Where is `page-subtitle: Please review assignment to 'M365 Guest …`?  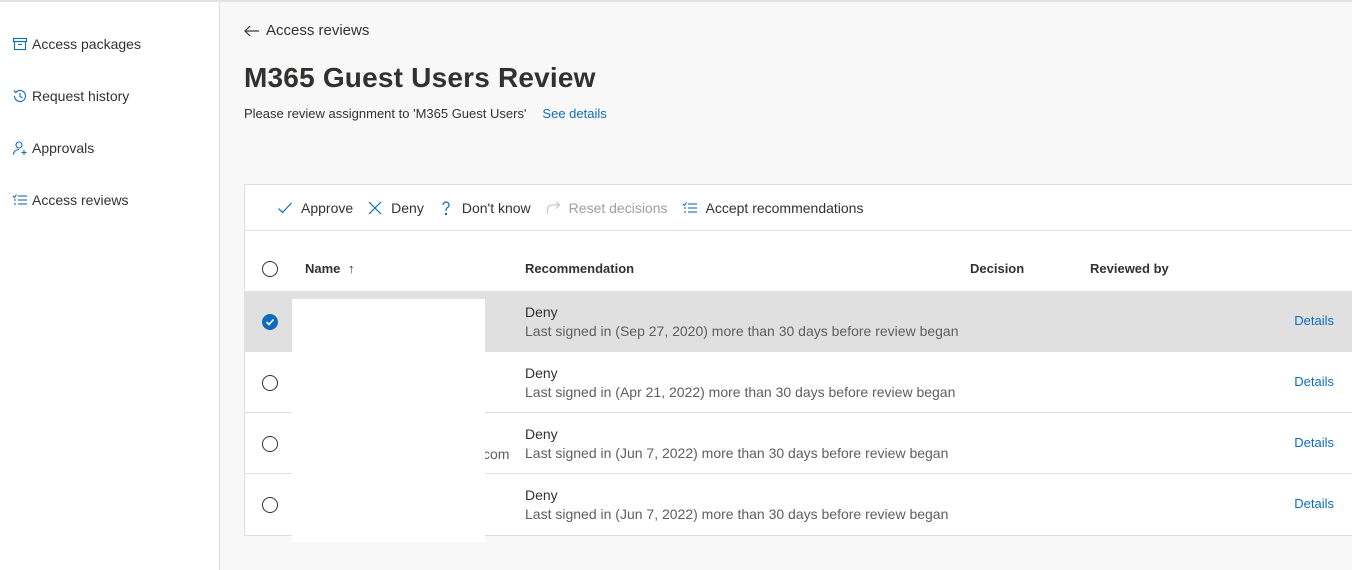
page-subtitle: Please review assignment to 'M365 Guest … is located at coordinates (425, 113).